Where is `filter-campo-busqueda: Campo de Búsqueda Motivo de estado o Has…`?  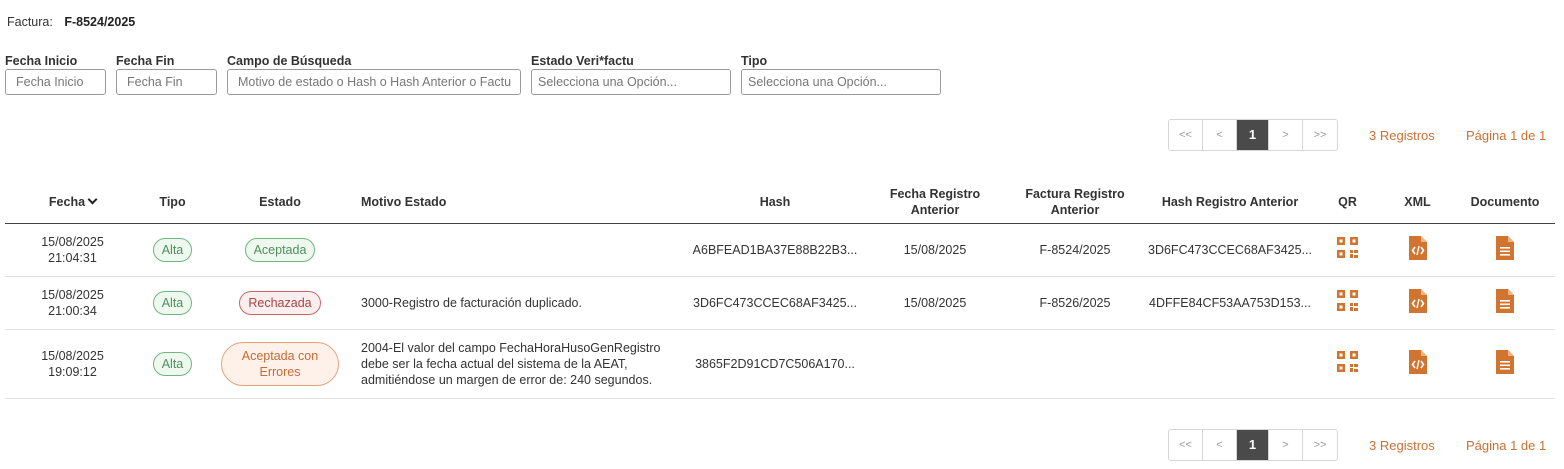 filter-campo-busqueda: Campo de Búsqueda Motivo de estado o Has… is located at coordinates (374, 74).